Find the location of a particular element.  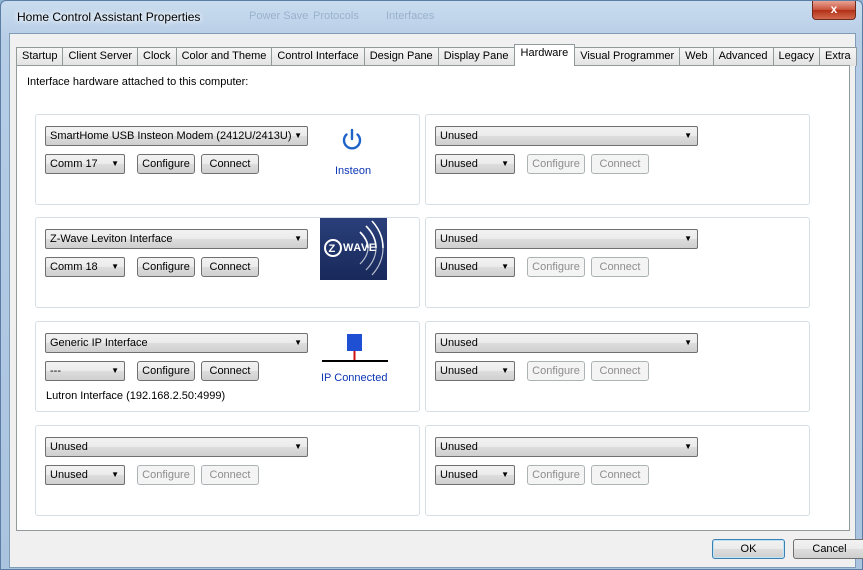

ok-button: OK is located at coordinates (748, 549).